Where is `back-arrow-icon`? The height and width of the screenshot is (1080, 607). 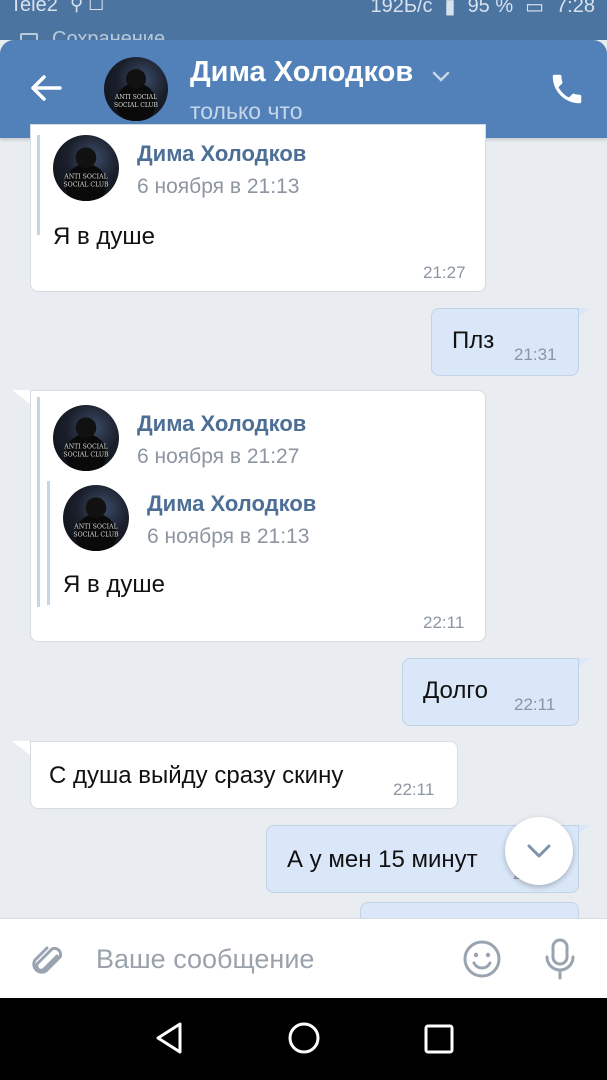
back-arrow-icon is located at coordinates (46, 88).